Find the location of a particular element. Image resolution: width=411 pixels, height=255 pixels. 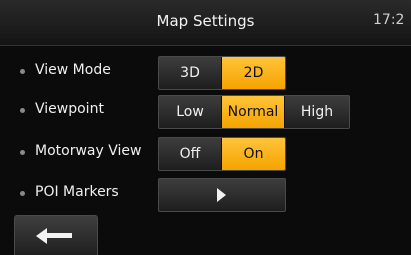

motorway-view-label: Motorway View is located at coordinates (88, 151).